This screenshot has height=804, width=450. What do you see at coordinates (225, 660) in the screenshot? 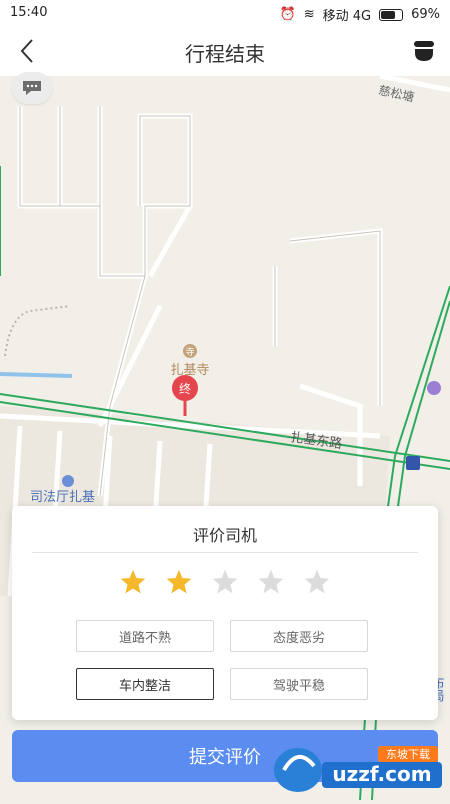
I see `tag-list: 道路不熟 态度恶劣 车内整洁 驾驶平稳` at bounding box center [225, 660].